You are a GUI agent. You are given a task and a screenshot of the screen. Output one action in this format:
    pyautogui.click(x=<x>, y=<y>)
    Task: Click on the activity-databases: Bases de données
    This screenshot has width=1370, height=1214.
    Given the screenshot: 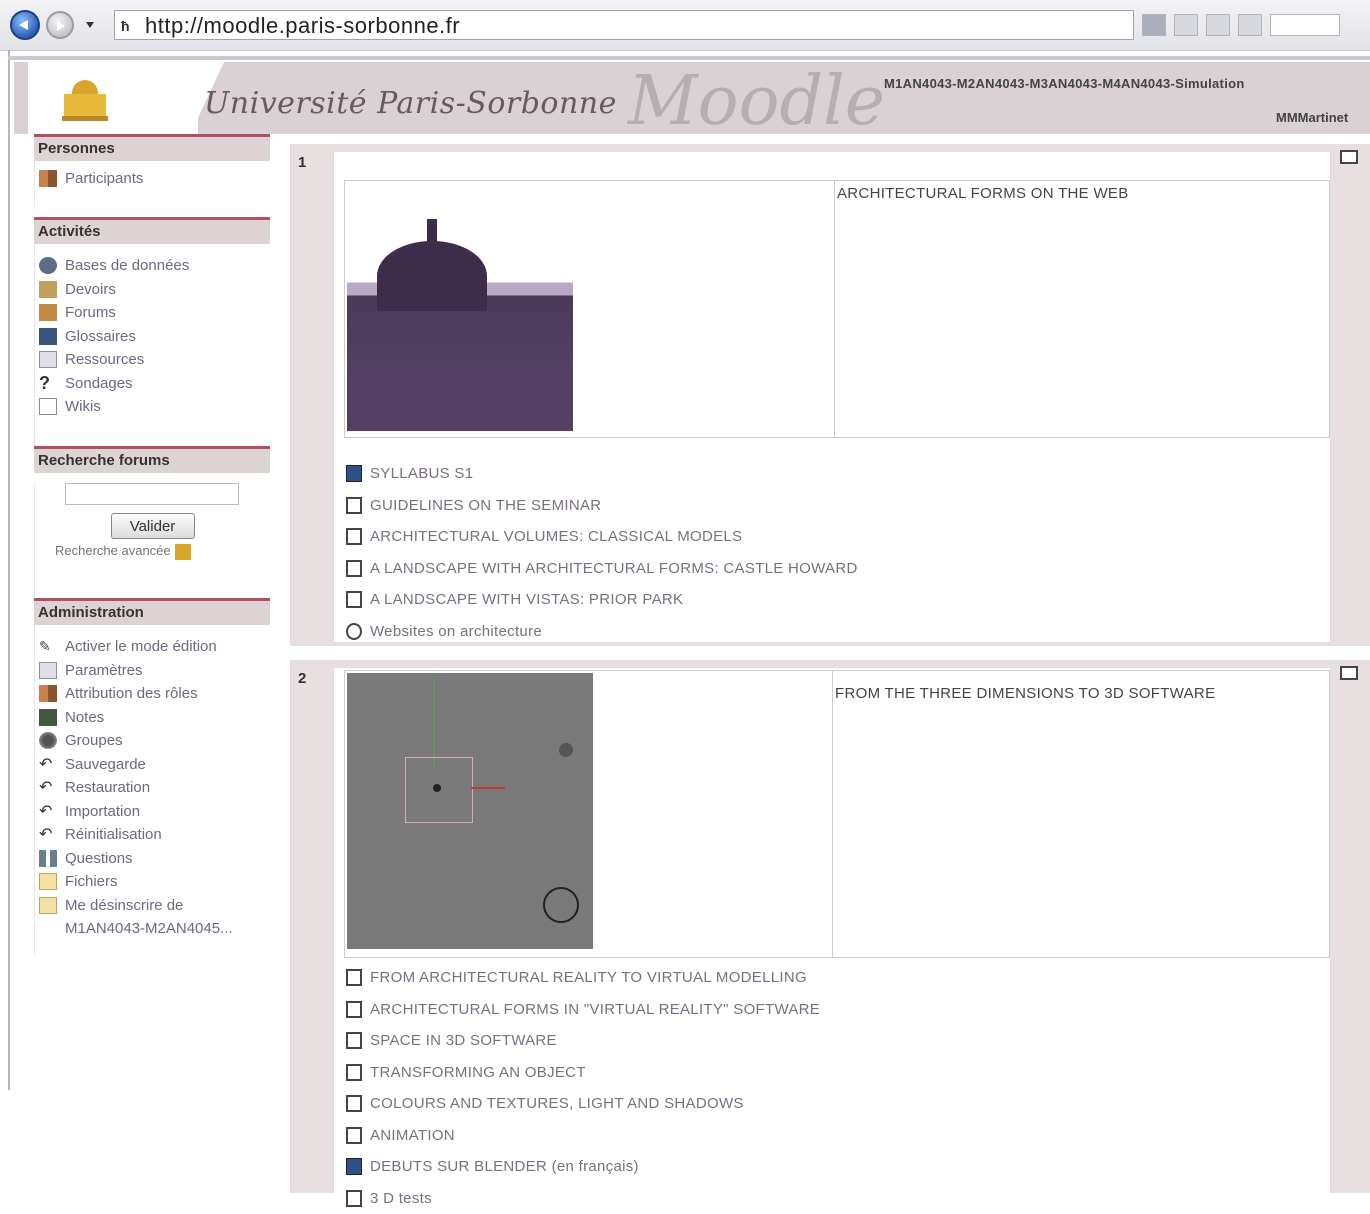 What is the action you would take?
    pyautogui.click(x=152, y=266)
    